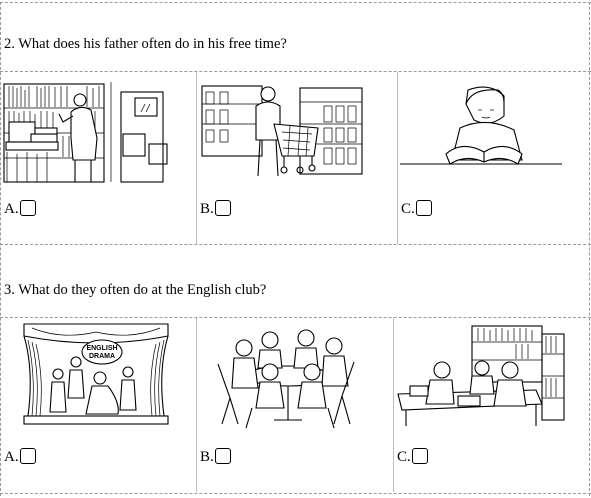 This screenshot has width=591, height=498. I want to click on option-3b-picture, so click(284, 376).